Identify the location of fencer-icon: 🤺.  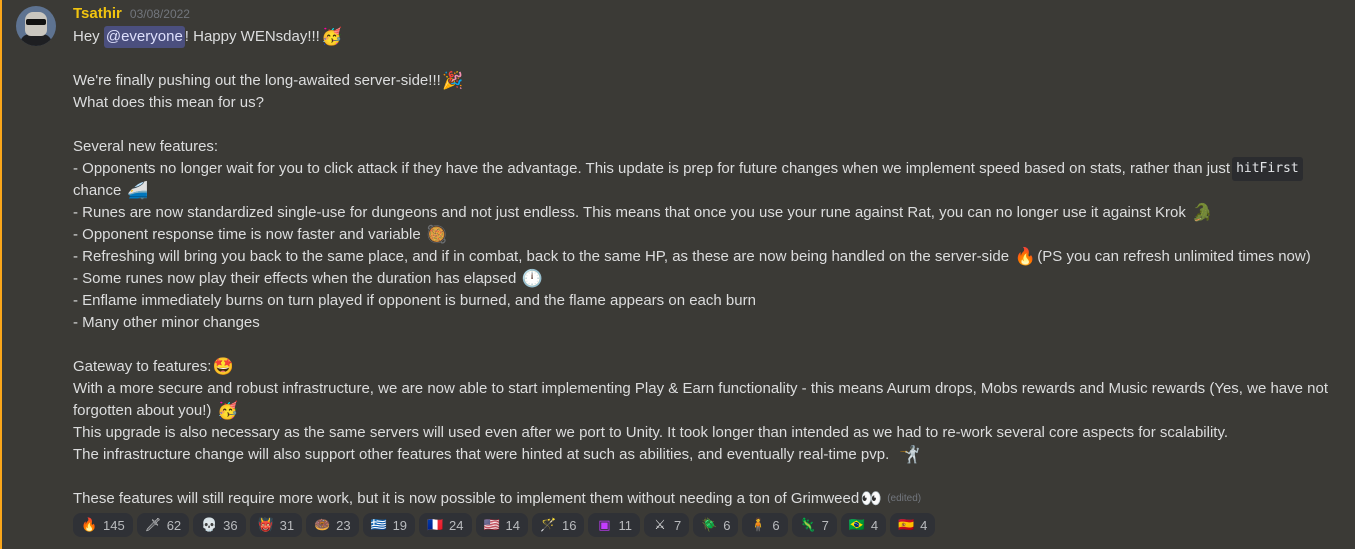
(910, 455).